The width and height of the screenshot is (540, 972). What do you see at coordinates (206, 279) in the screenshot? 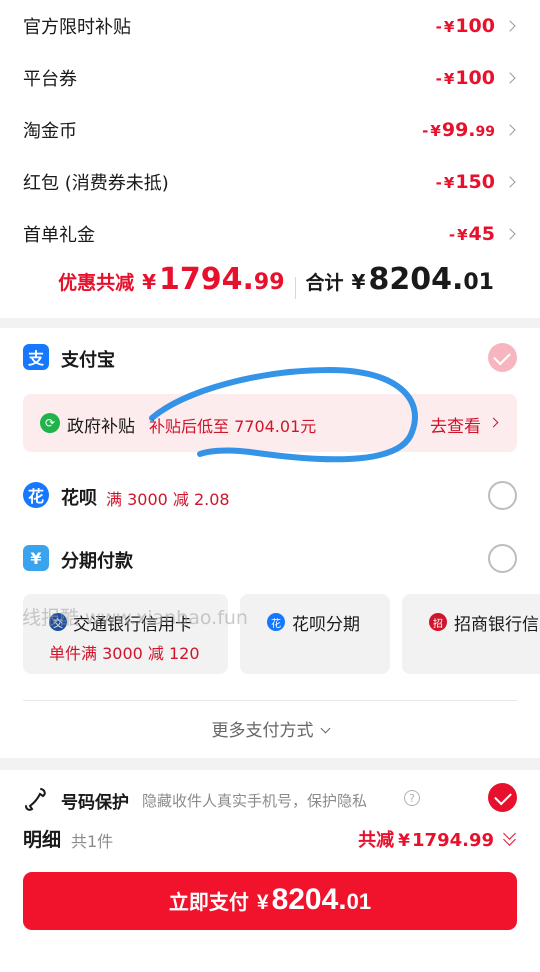
I see `discount-total-int: 1794.` at bounding box center [206, 279].